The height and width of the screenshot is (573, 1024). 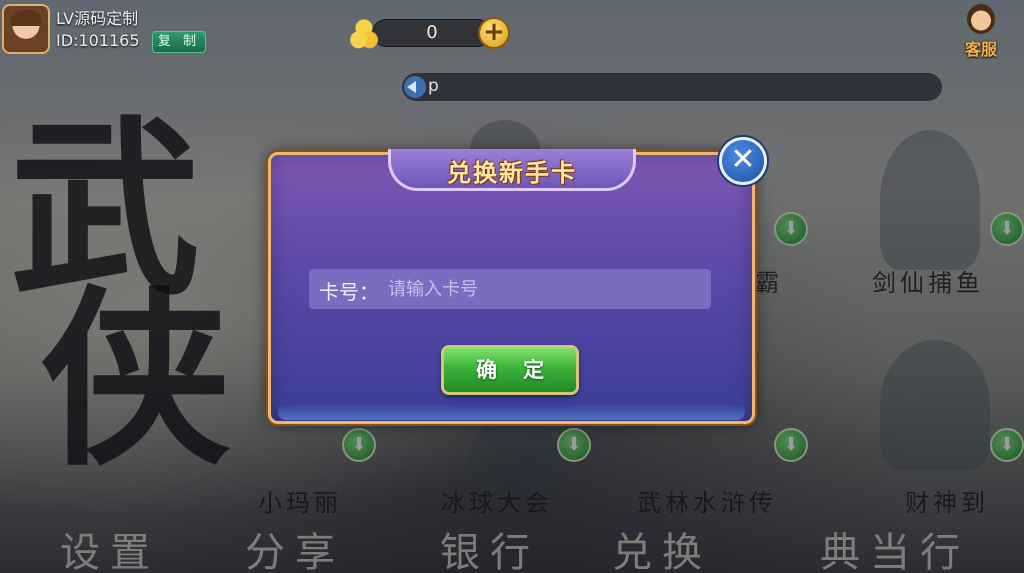 What do you see at coordinates (981, 19) in the screenshot?
I see `headset-avatar-icon` at bounding box center [981, 19].